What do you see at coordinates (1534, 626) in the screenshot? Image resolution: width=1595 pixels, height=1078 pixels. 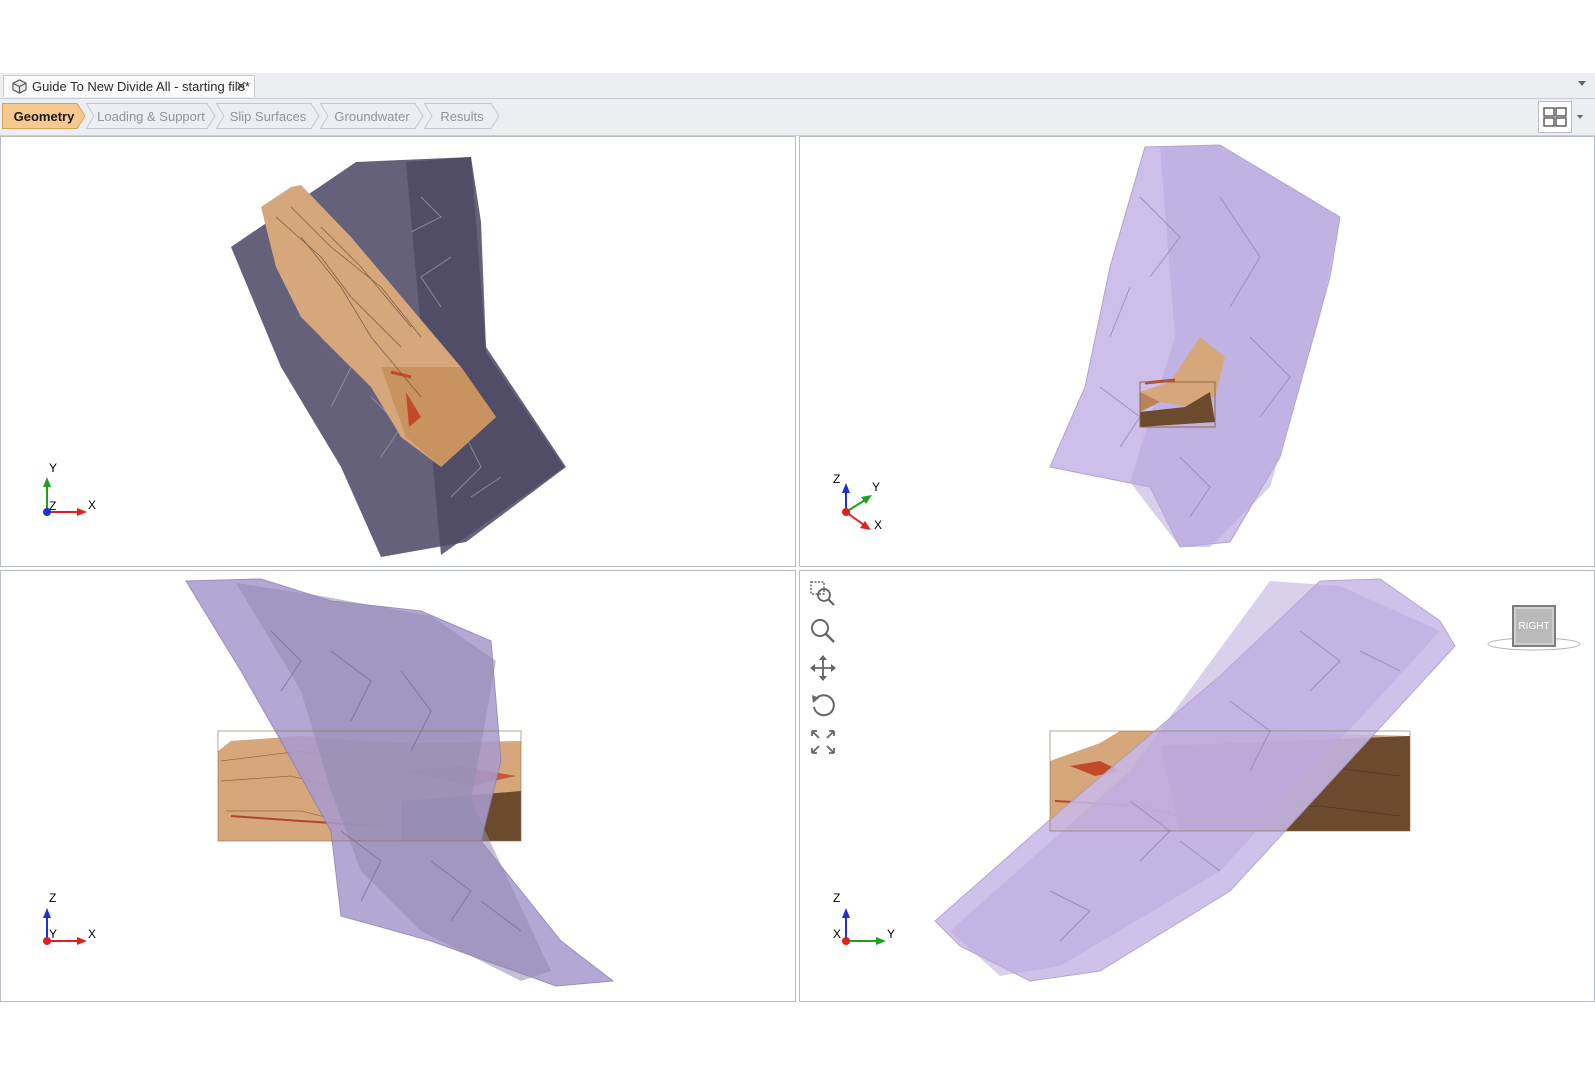 I see `viewcube-face-right: RIGHT` at bounding box center [1534, 626].